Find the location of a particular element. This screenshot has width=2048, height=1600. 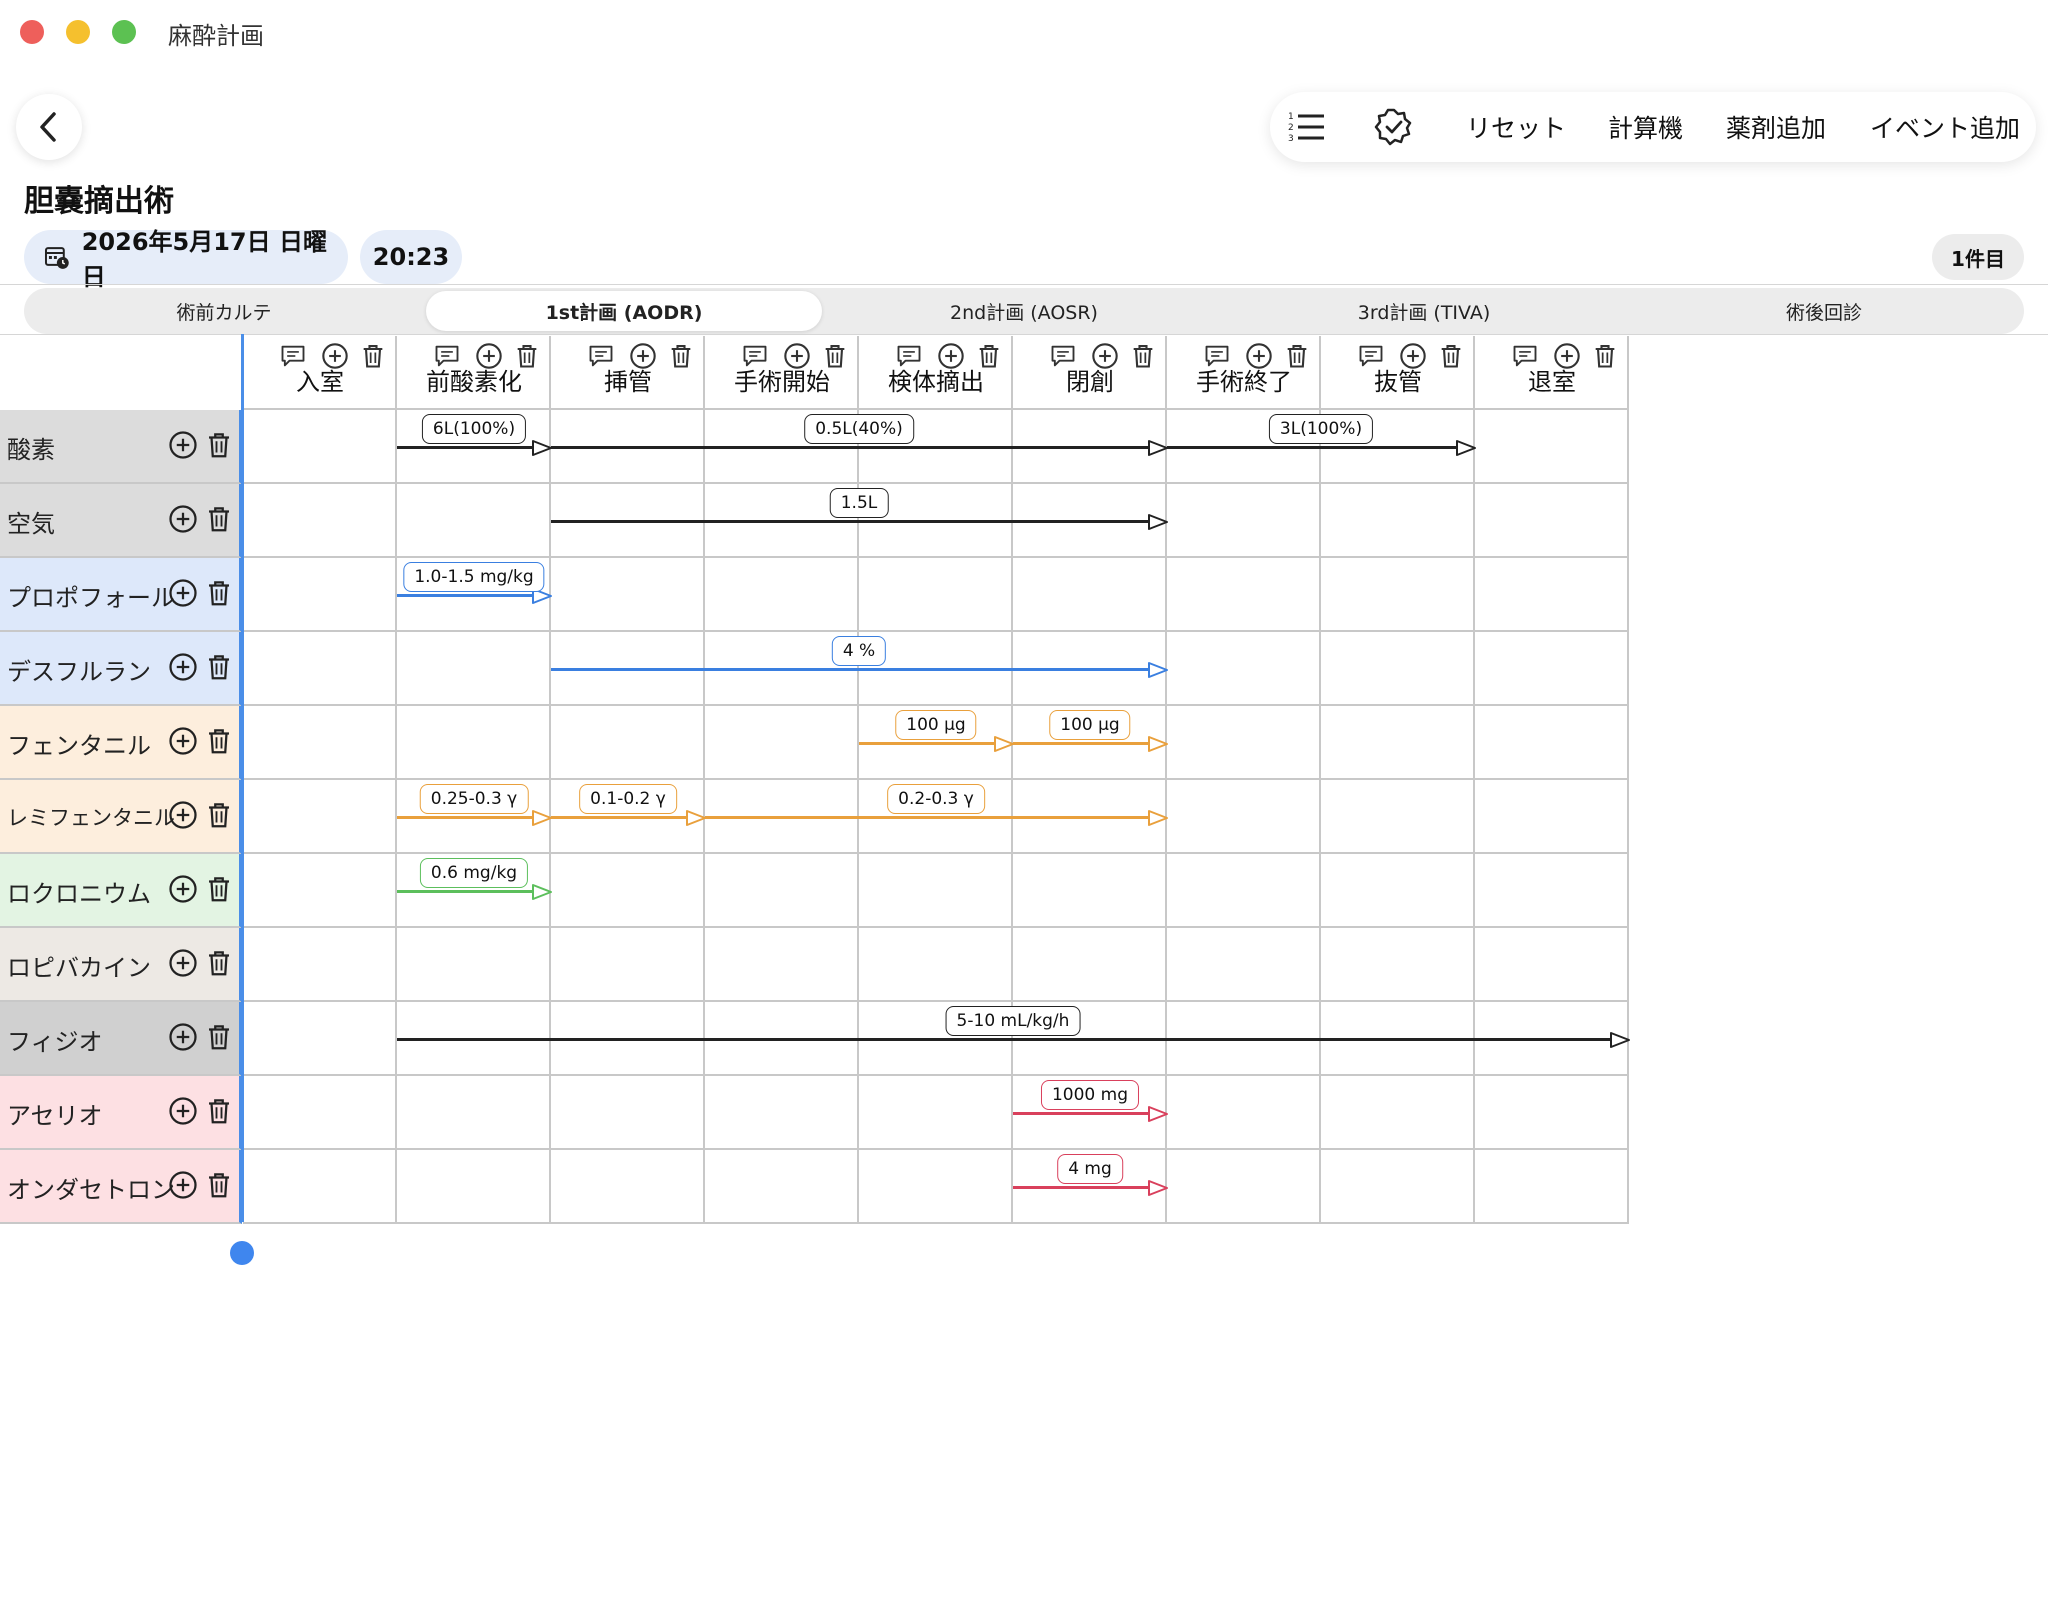

dose-label: 0.25-0.3 γ is located at coordinates (474, 799).